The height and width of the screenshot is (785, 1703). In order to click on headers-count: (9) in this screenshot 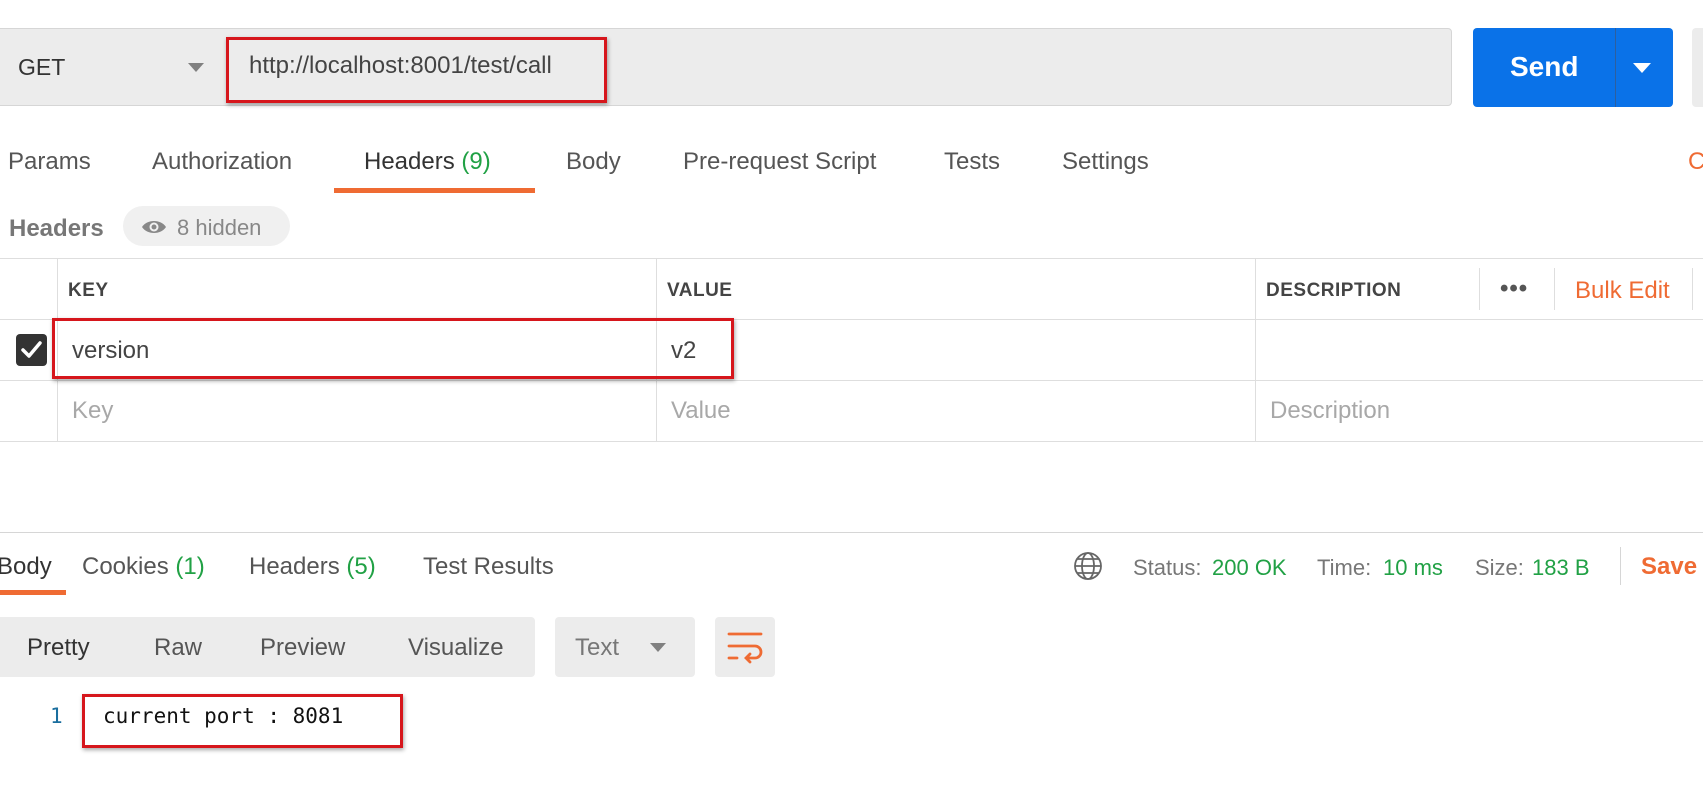, I will do `click(476, 161)`.